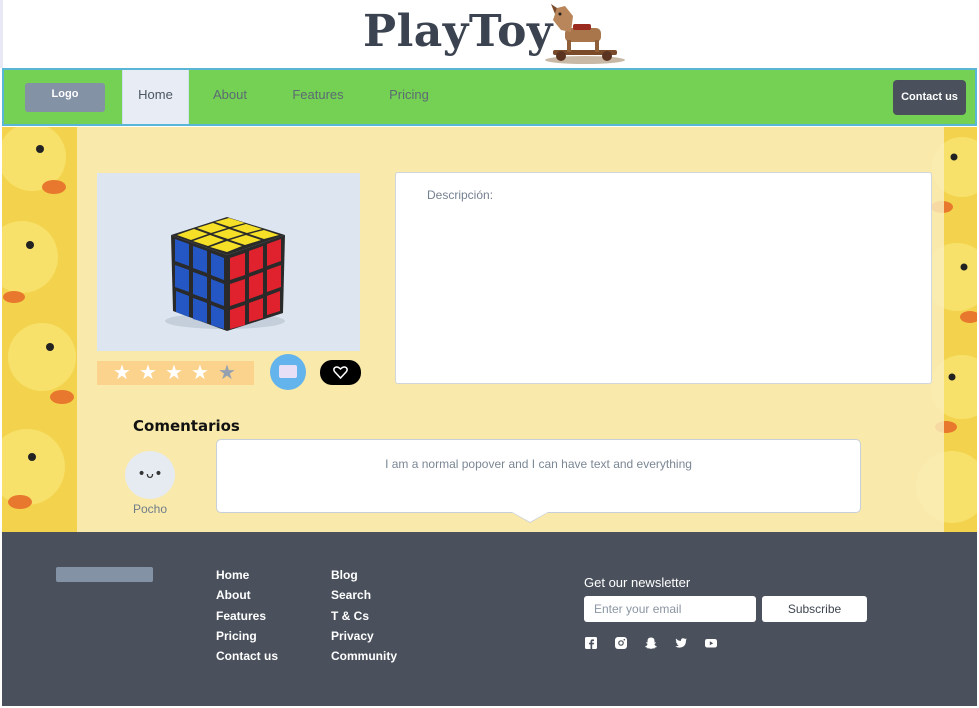  Describe the element at coordinates (651, 643) in the screenshot. I see `snapchat-icon` at that location.